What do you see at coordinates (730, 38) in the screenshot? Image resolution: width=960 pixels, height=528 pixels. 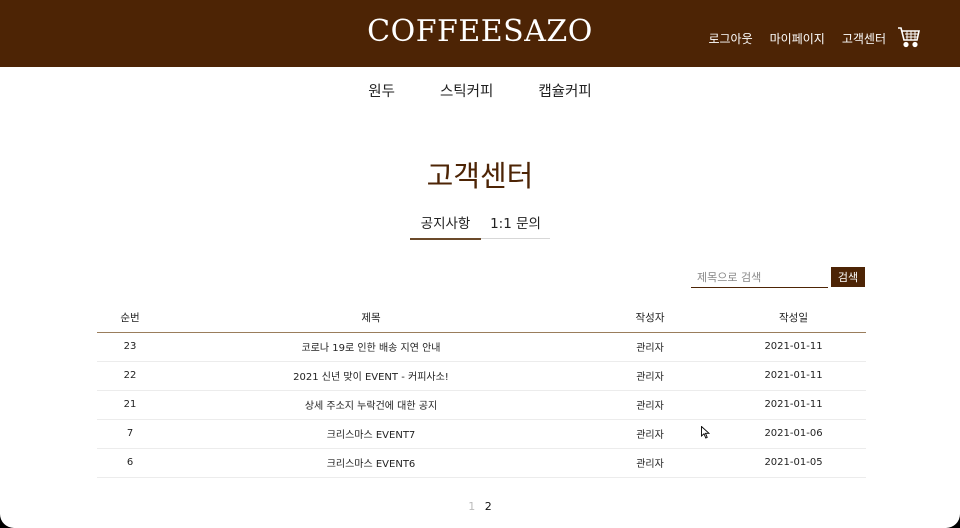 I see `logout-link: 로그아웃` at bounding box center [730, 38].